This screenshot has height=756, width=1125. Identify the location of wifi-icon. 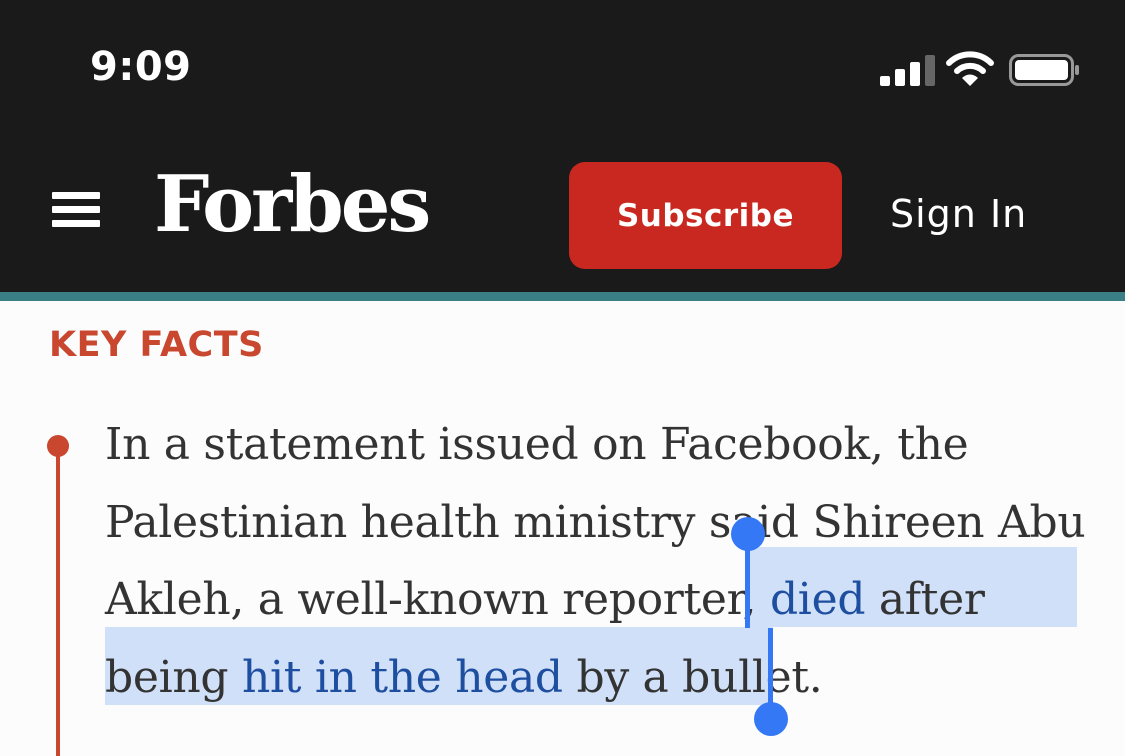
(970, 68).